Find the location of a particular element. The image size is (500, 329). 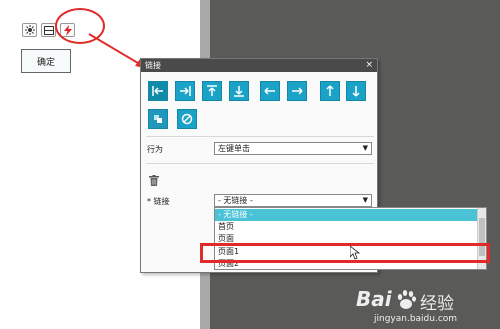

confirm-label: 确定 is located at coordinates (45, 62).